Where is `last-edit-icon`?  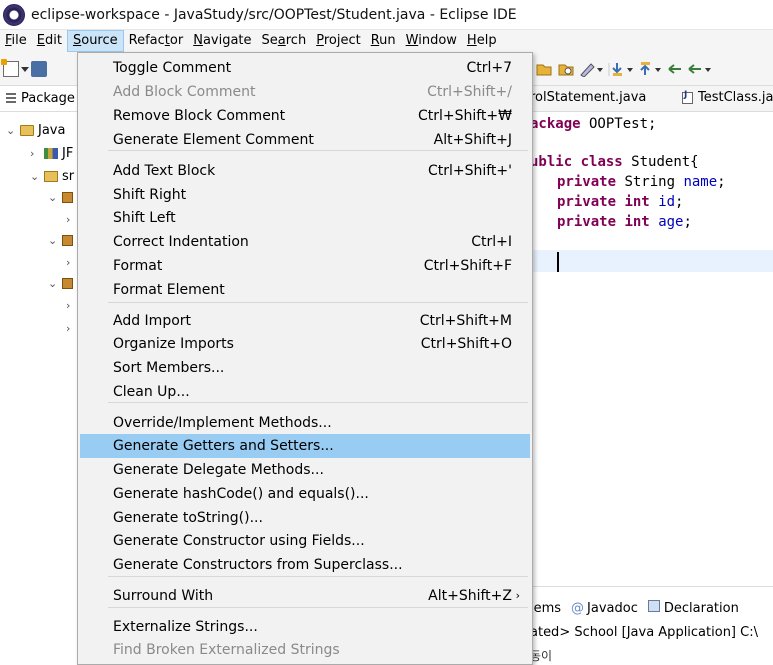 last-edit-icon is located at coordinates (674, 69).